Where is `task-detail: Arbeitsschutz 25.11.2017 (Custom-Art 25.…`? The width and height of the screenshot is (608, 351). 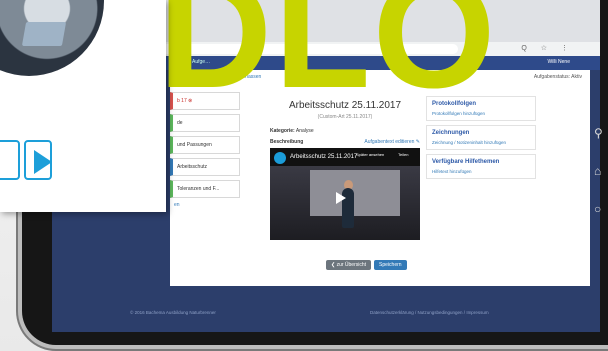
task-detail: Arbeitsschutz 25.11.2017 (Custom-Art 25.… is located at coordinates (345, 170).